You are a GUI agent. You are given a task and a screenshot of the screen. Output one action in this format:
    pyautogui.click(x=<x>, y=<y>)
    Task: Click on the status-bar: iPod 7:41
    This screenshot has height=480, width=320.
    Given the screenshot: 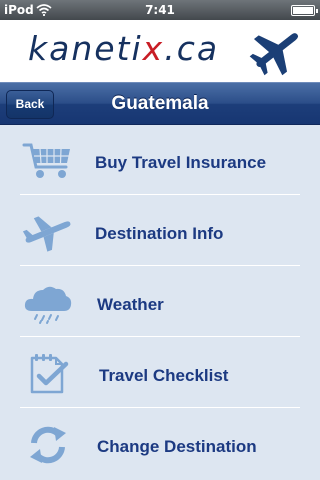 What is the action you would take?
    pyautogui.click(x=160, y=10)
    